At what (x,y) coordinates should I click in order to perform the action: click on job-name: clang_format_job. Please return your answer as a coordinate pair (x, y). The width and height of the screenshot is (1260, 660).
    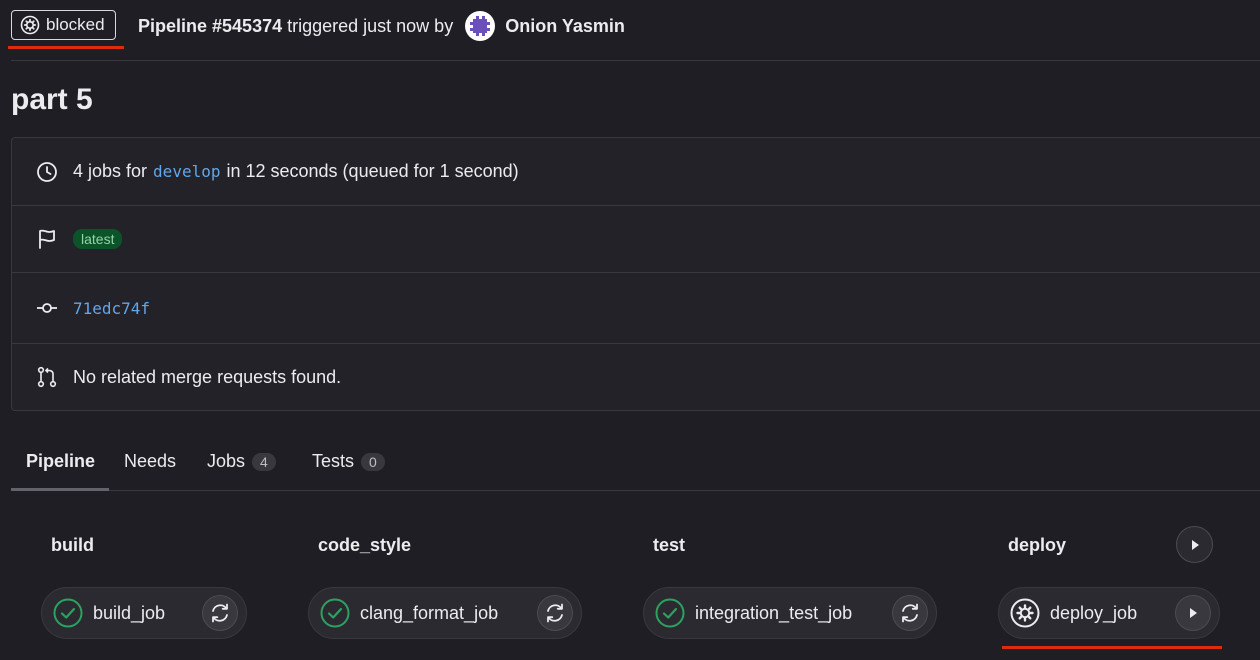
    Looking at the image, I should click on (429, 612).